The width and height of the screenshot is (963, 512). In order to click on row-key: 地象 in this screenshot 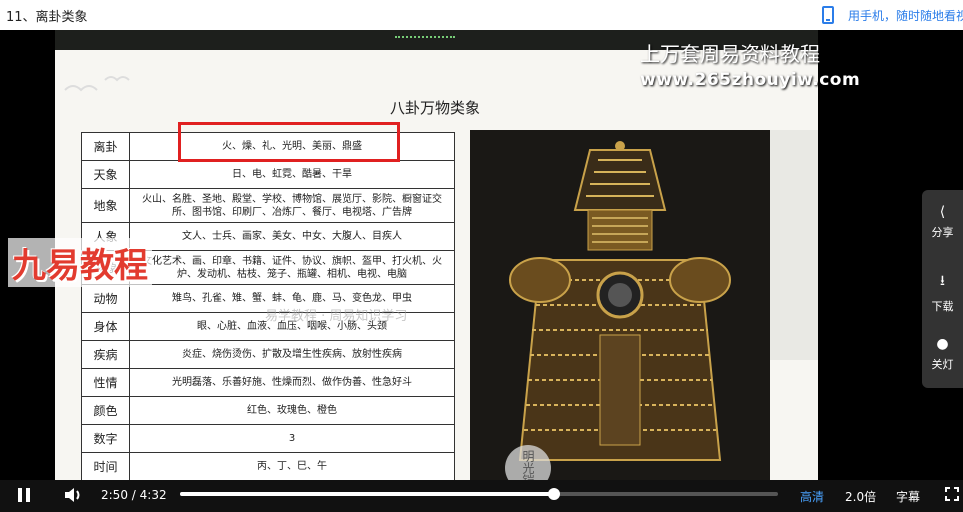, I will do `click(105, 205)`.